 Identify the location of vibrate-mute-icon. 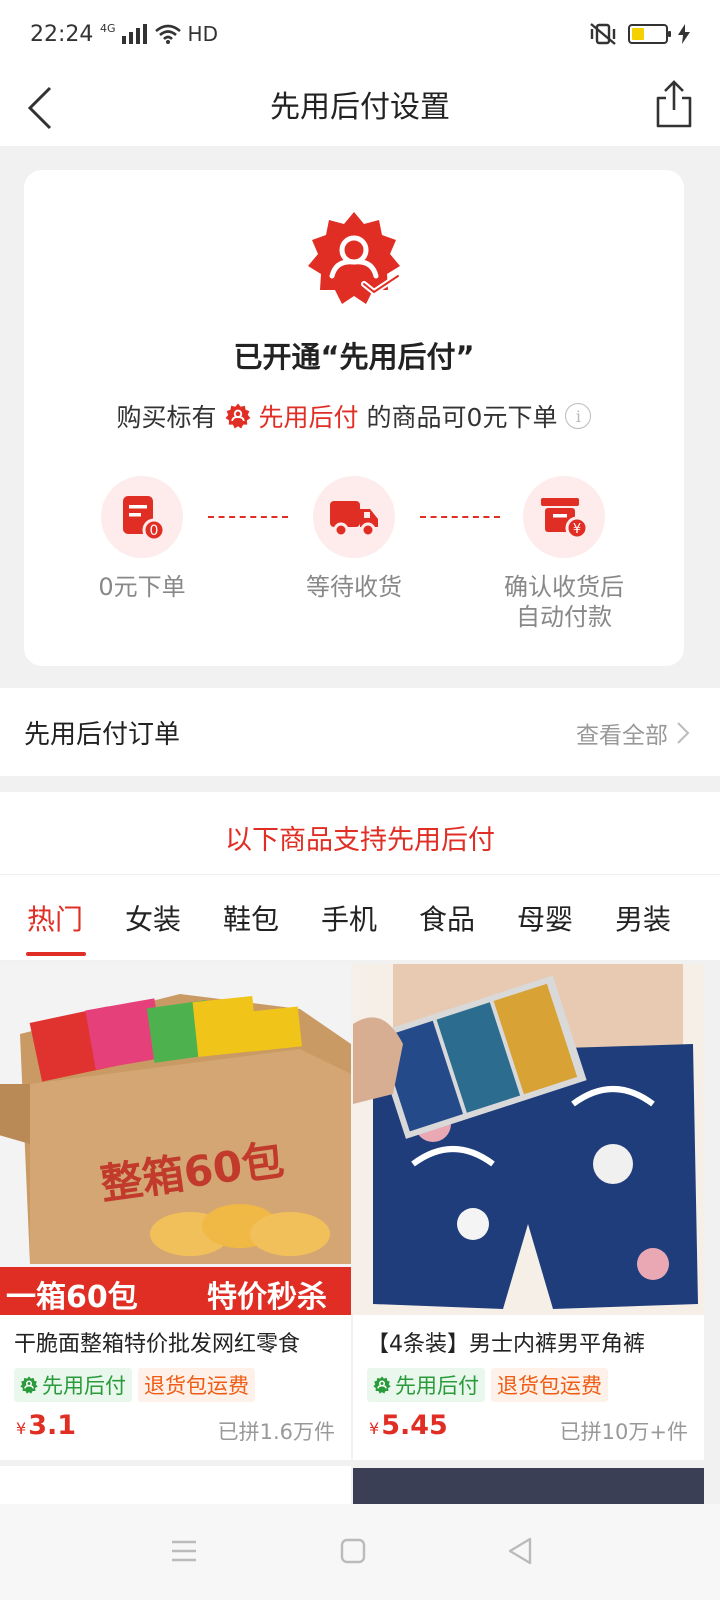
(603, 34).